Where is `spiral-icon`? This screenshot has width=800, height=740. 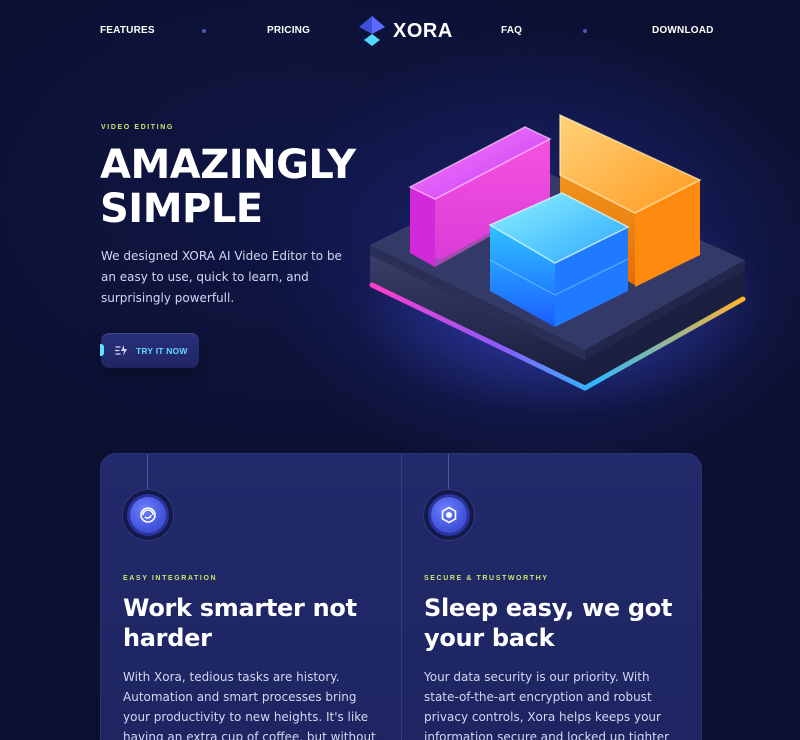
spiral-icon is located at coordinates (148, 515).